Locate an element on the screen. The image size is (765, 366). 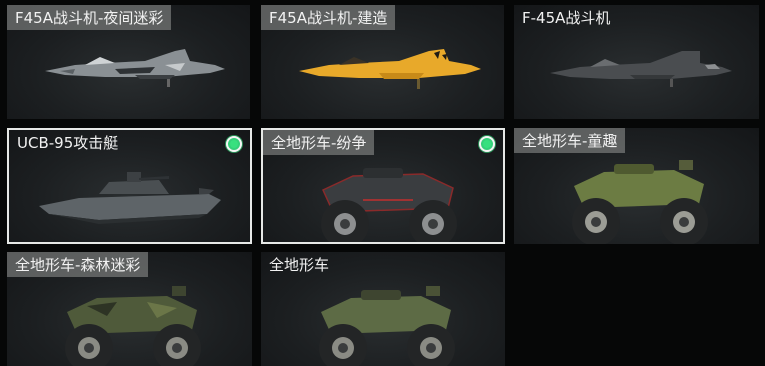
jet-icon is located at coordinates (641, 69).